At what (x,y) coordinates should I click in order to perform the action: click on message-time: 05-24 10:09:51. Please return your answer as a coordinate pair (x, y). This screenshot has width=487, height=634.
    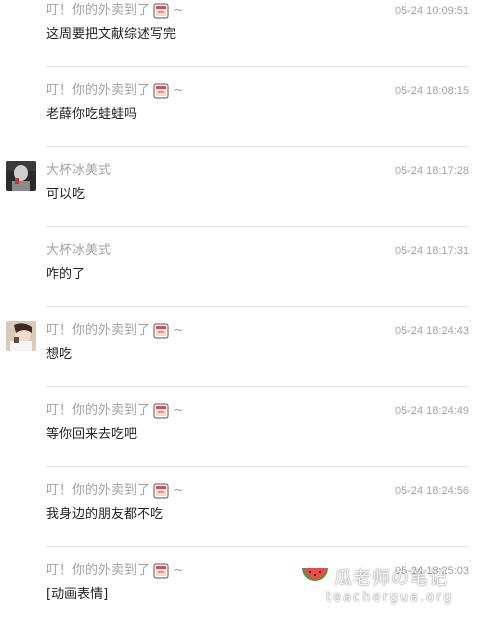
    Looking at the image, I should click on (431, 11).